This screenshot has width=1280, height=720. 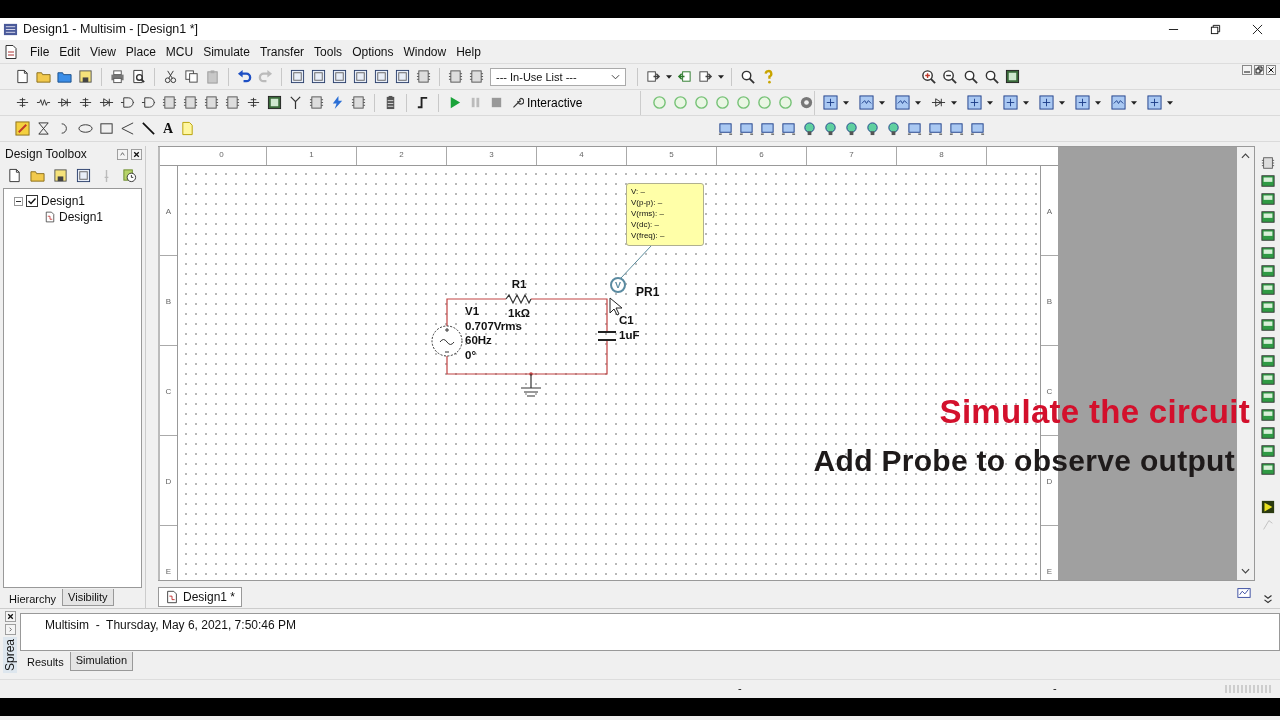 I want to click on rectangle-icon, so click(x=106, y=128).